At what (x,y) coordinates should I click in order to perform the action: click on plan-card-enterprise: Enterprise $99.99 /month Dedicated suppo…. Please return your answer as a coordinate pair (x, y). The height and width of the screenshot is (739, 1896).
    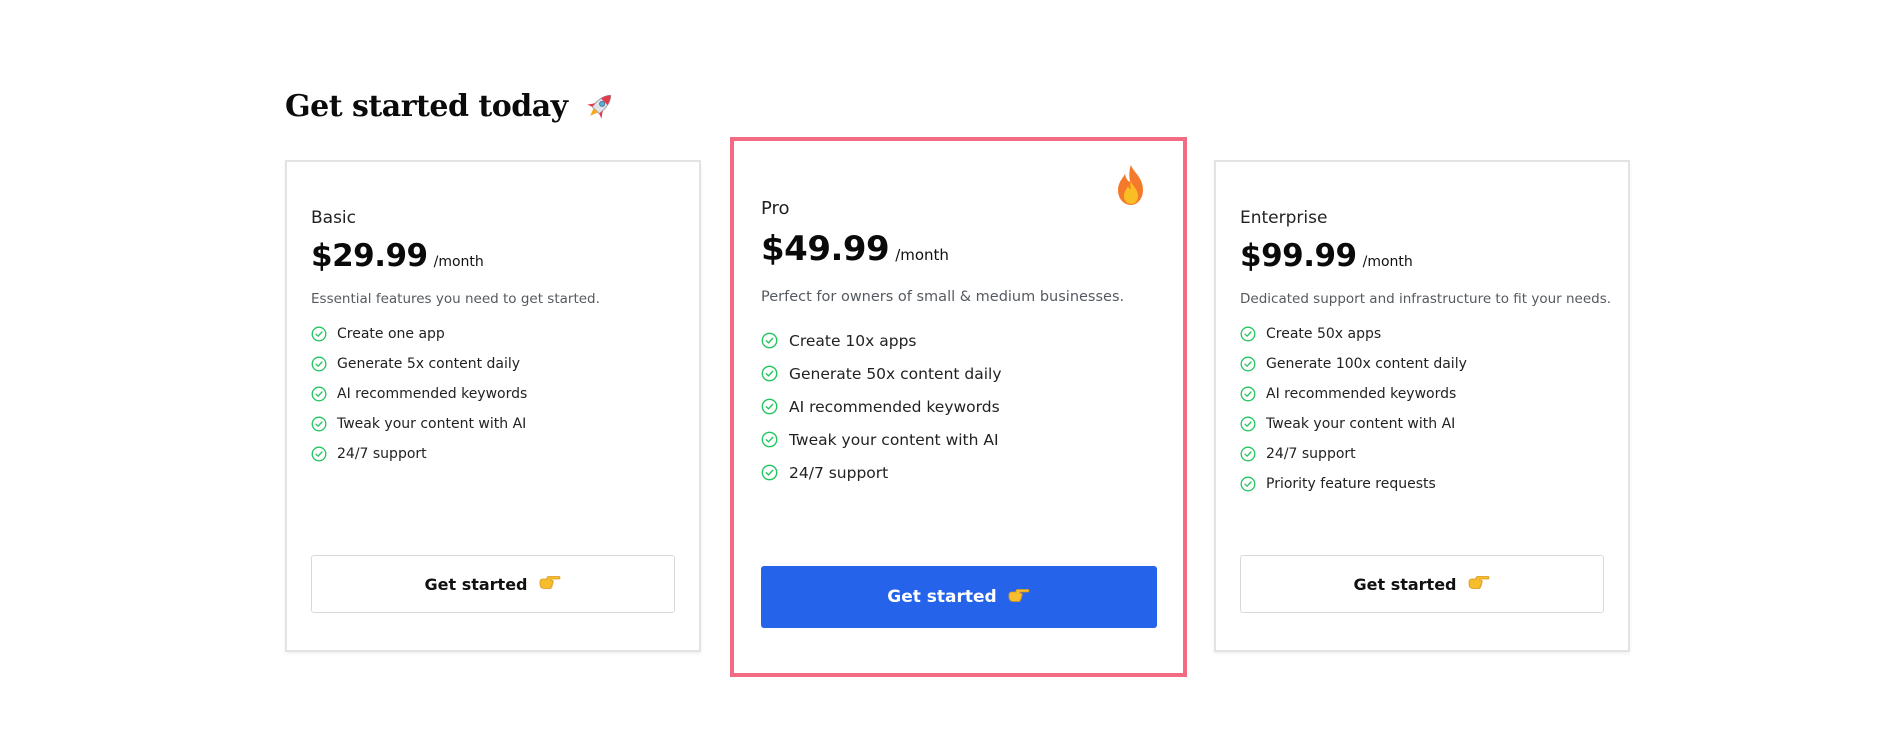
    Looking at the image, I should click on (1422, 406).